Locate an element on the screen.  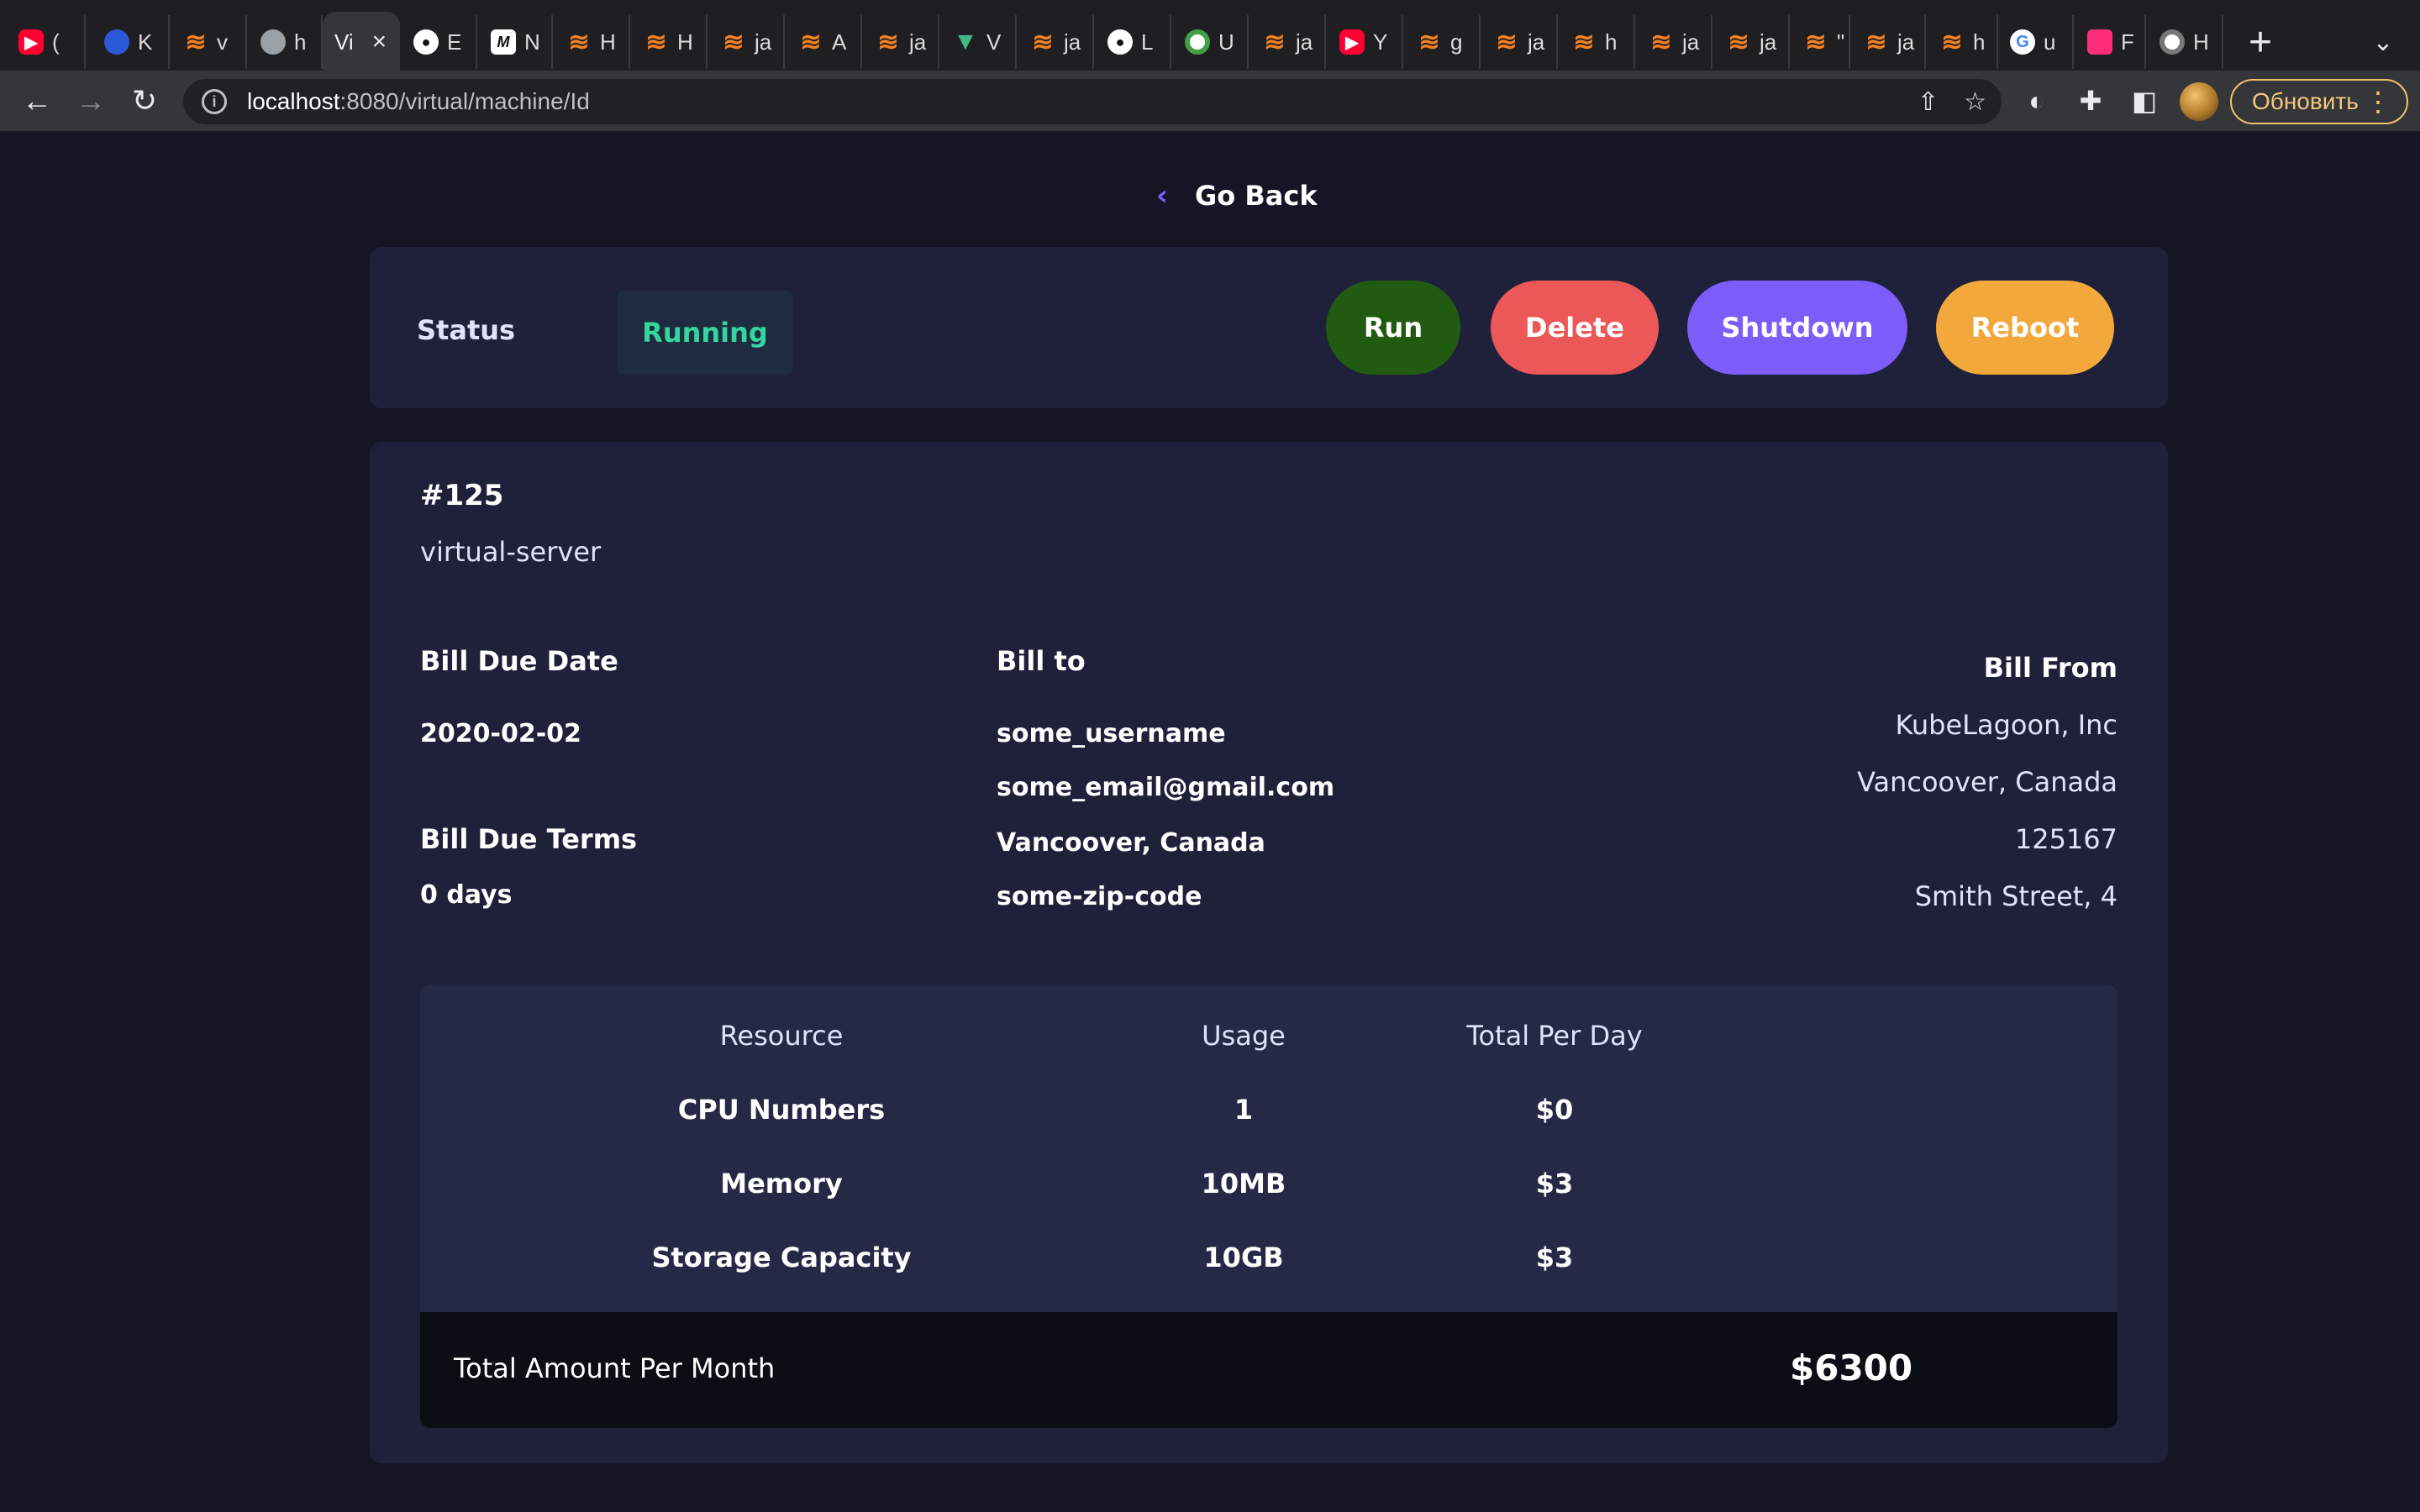
table-cell-total: $3 is located at coordinates (1555, 1257).